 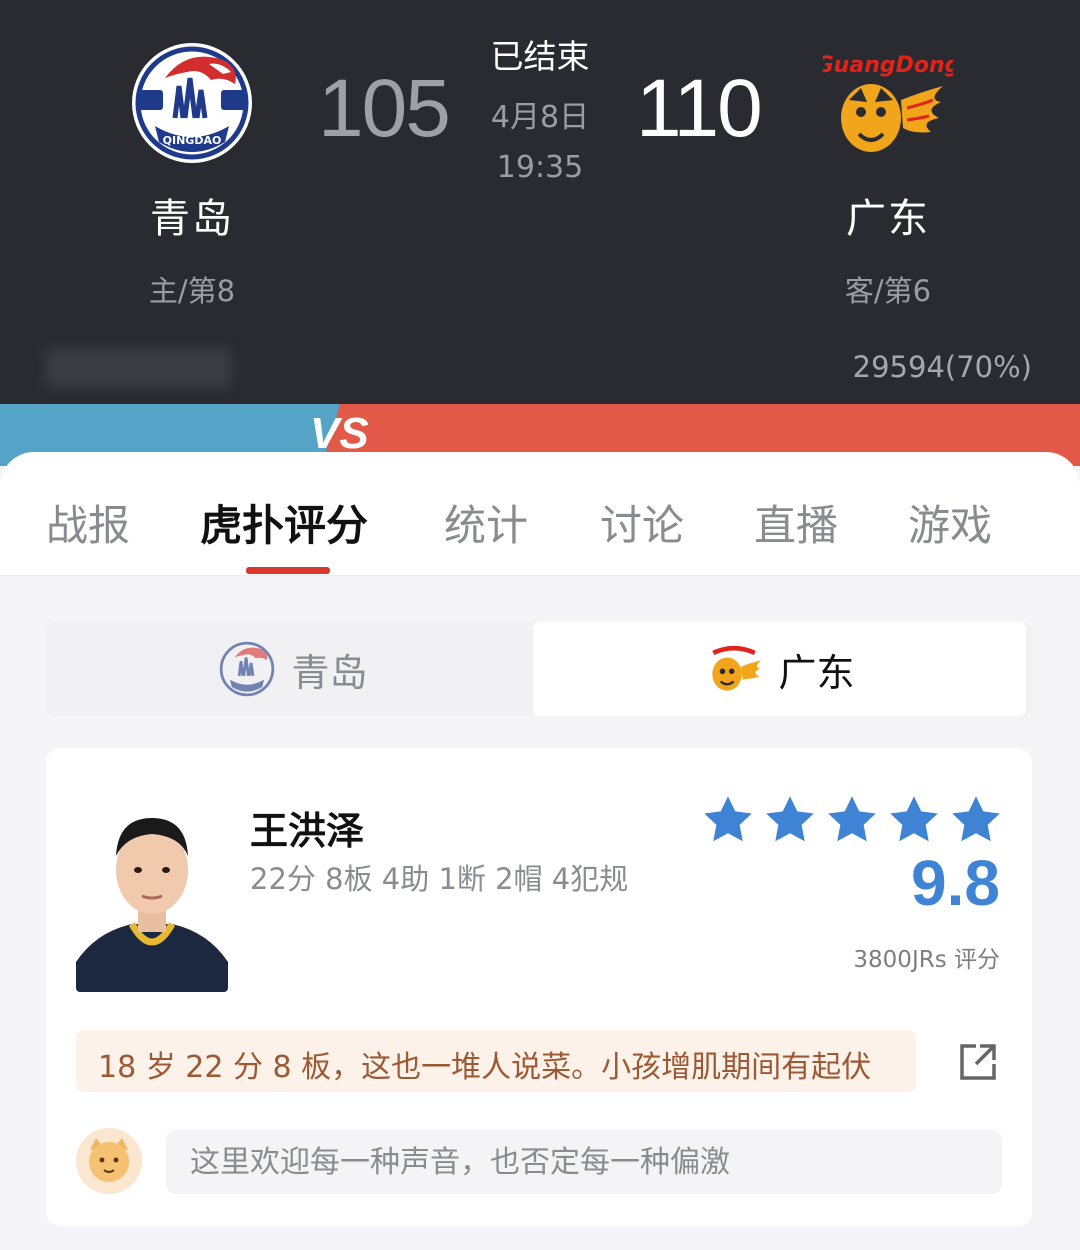 What do you see at coordinates (88, 522) in the screenshot?
I see `tab-report: 战报` at bounding box center [88, 522].